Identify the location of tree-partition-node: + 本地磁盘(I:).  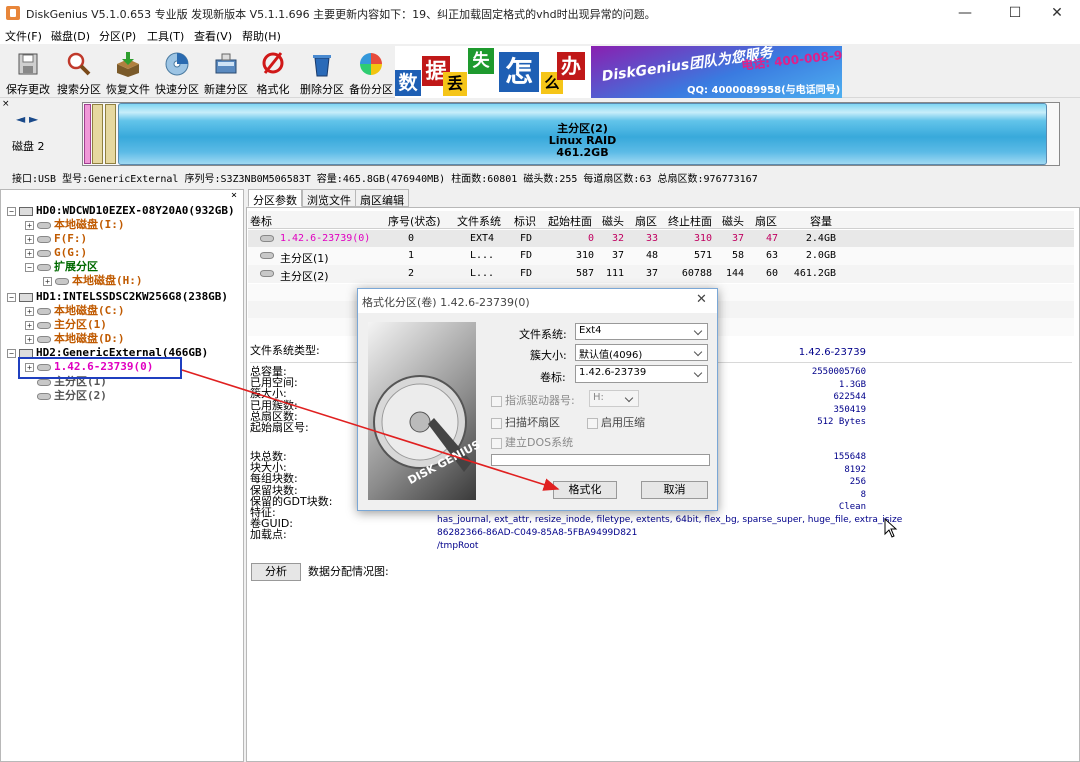
(75, 225).